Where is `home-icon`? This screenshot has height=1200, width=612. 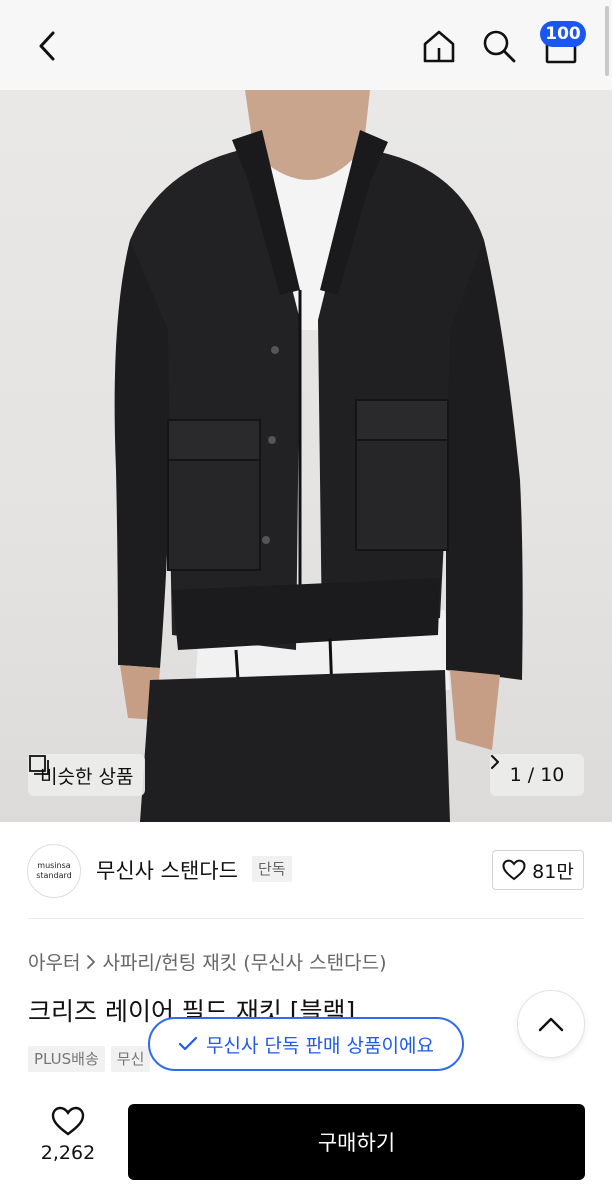 home-icon is located at coordinates (439, 46).